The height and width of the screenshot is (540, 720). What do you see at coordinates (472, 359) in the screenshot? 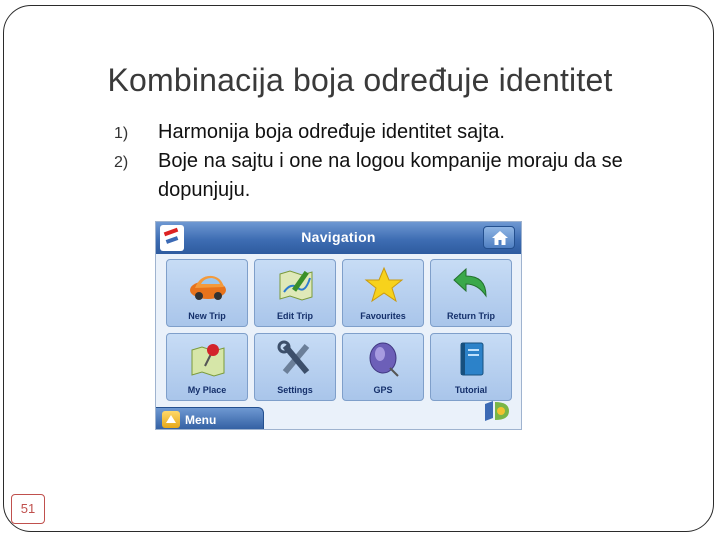
I see `book-icon` at bounding box center [472, 359].